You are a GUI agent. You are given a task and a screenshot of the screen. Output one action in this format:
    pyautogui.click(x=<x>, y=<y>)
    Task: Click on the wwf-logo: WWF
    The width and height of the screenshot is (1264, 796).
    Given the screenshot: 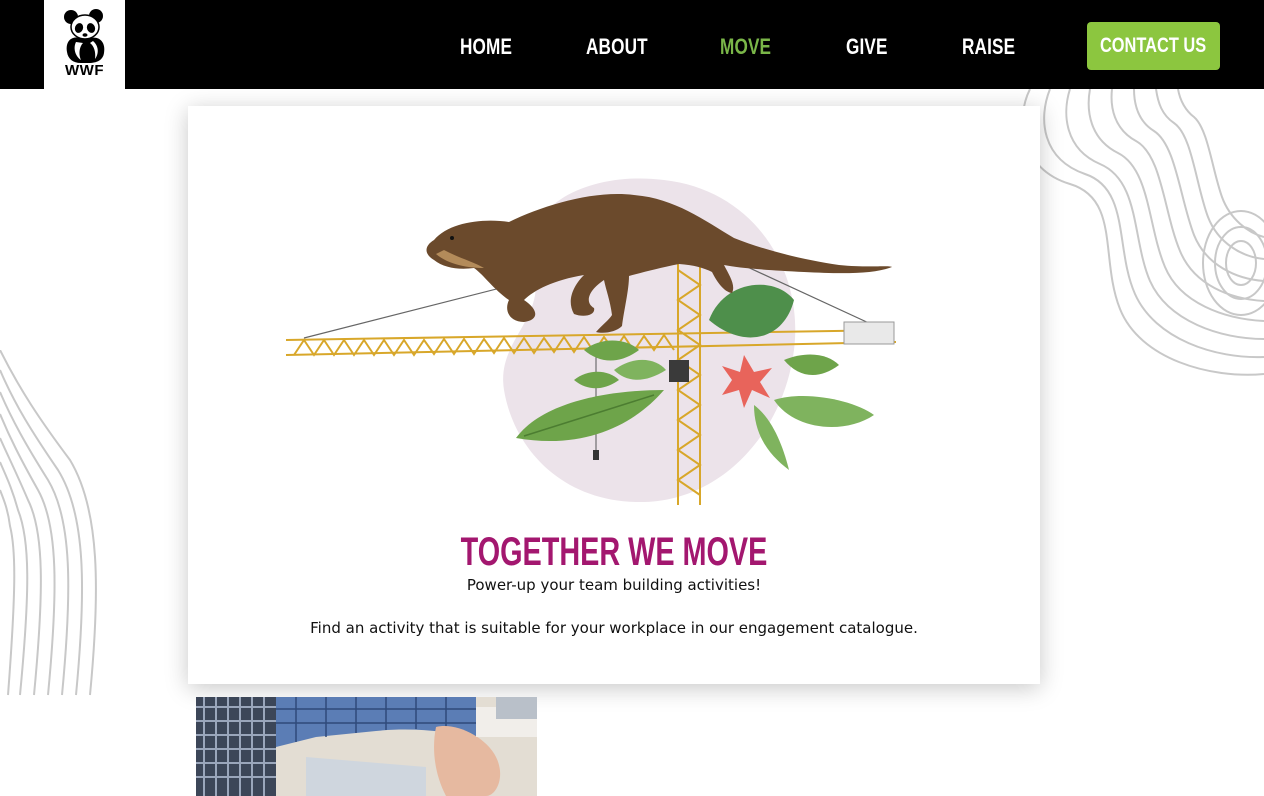 What is the action you would take?
    pyautogui.click(x=84, y=44)
    